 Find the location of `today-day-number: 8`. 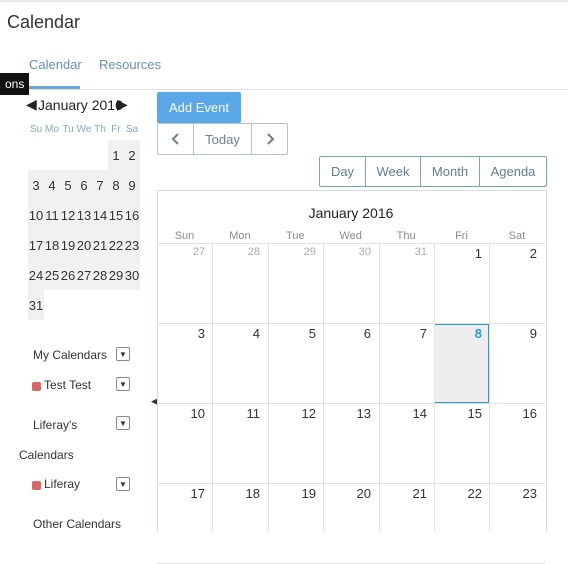

today-day-number: 8 is located at coordinates (458, 333).